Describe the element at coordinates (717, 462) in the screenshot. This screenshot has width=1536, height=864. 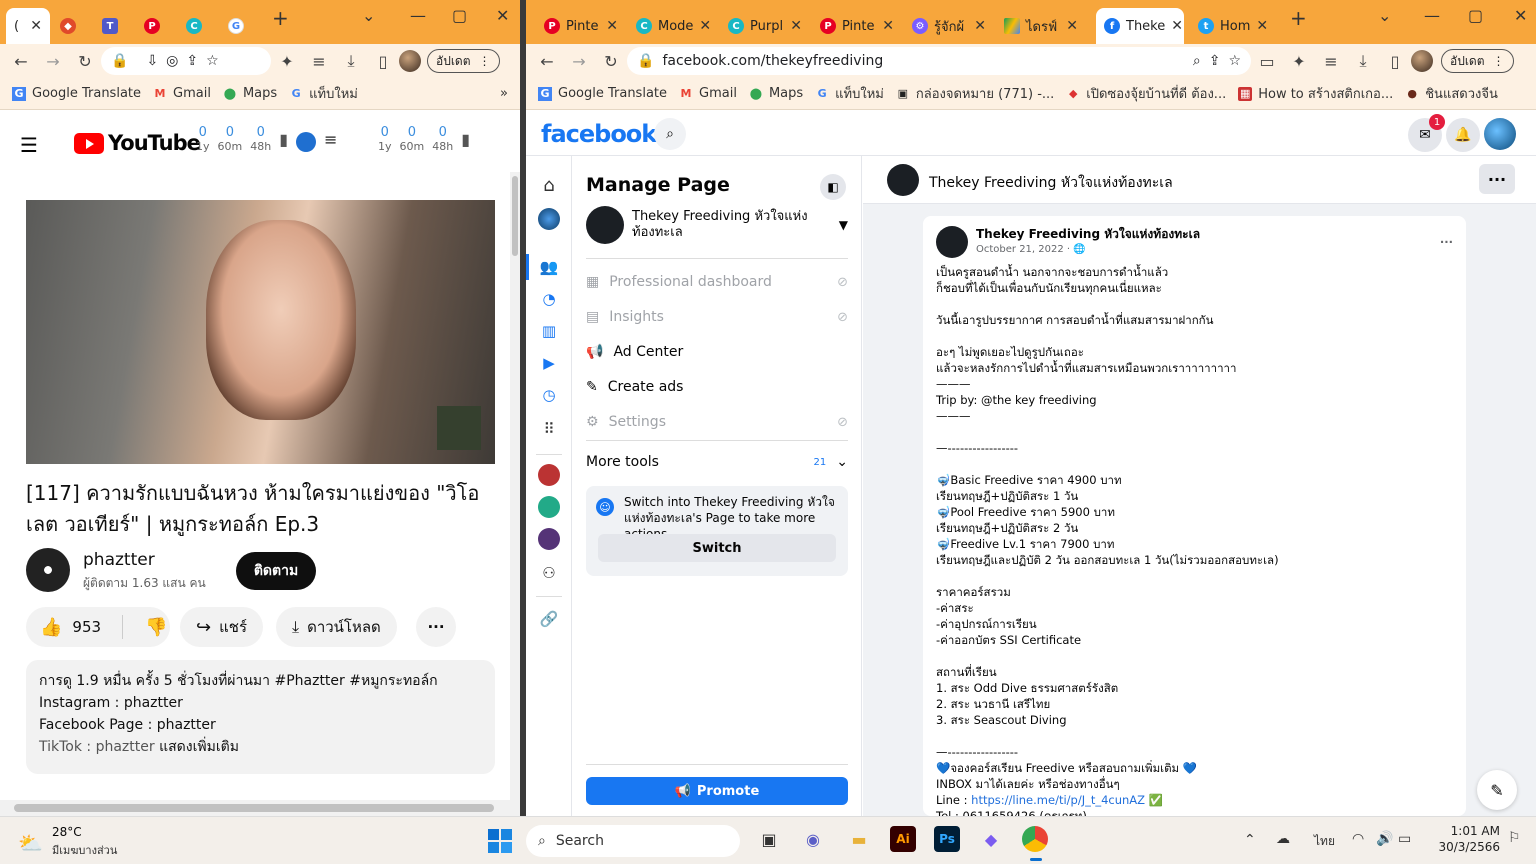
I see `more-tools-toggle: More tools 21 ⌄` at that location.